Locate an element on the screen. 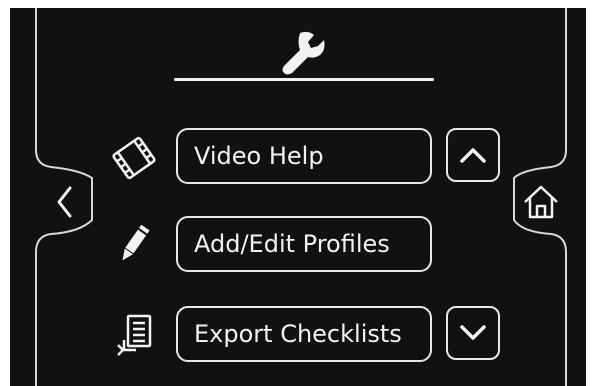  video-help-button: Video Help is located at coordinates (304, 156).